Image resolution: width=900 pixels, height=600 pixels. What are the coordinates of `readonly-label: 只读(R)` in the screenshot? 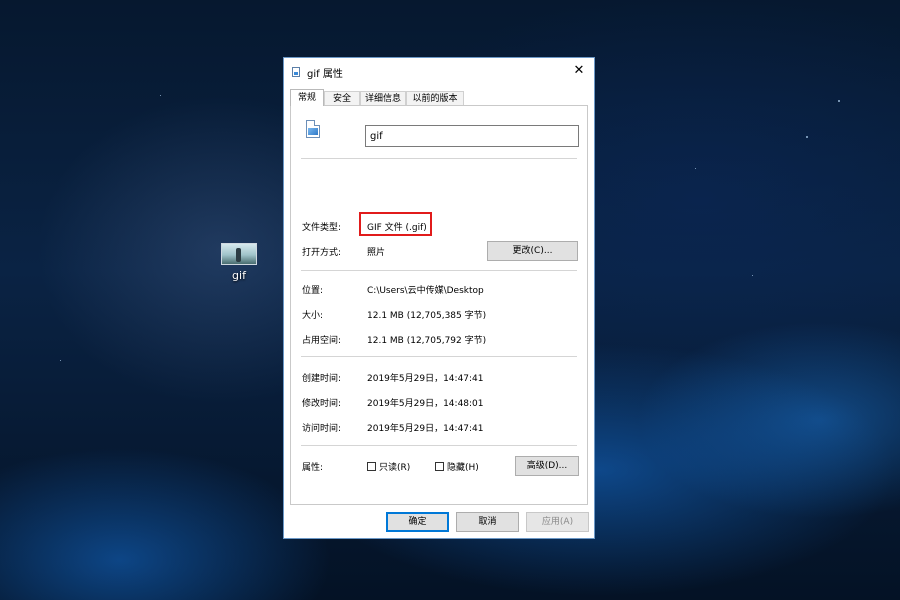 It's located at (394, 466).